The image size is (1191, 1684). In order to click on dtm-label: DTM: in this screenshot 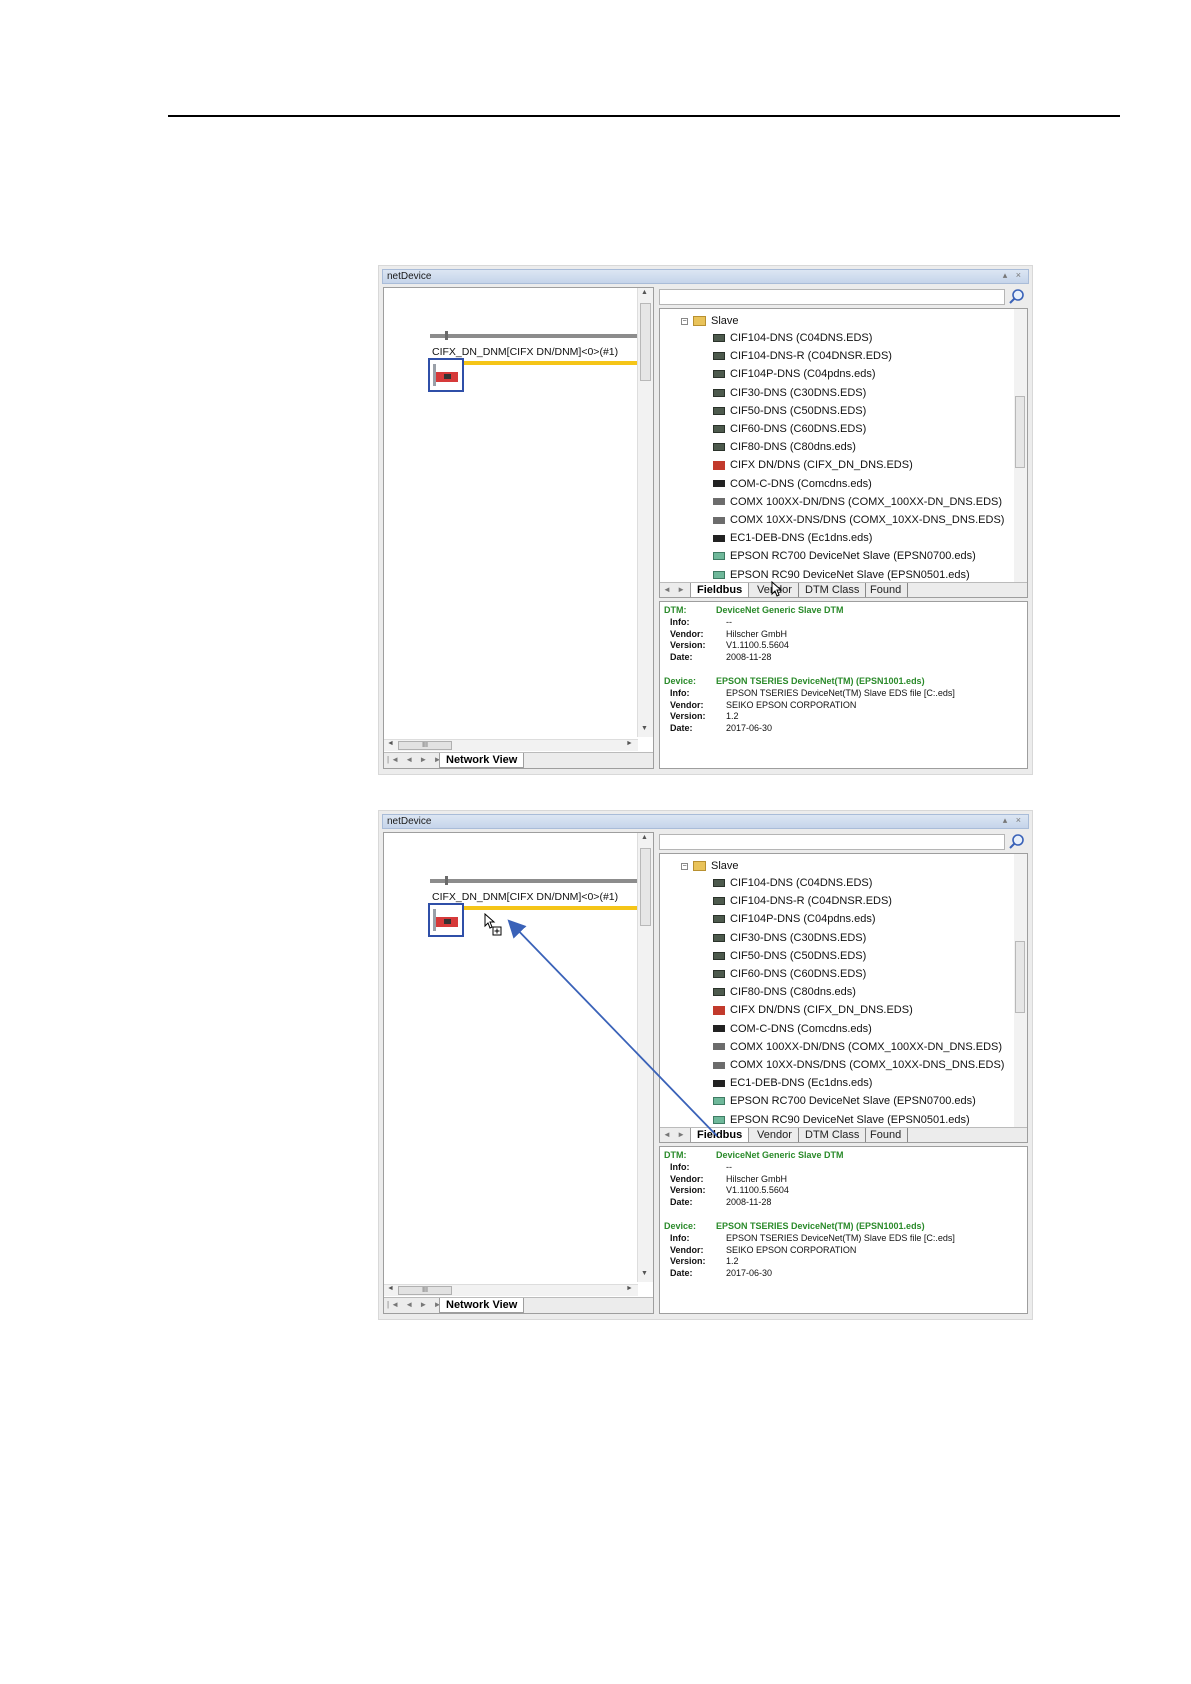, I will do `click(675, 1155)`.